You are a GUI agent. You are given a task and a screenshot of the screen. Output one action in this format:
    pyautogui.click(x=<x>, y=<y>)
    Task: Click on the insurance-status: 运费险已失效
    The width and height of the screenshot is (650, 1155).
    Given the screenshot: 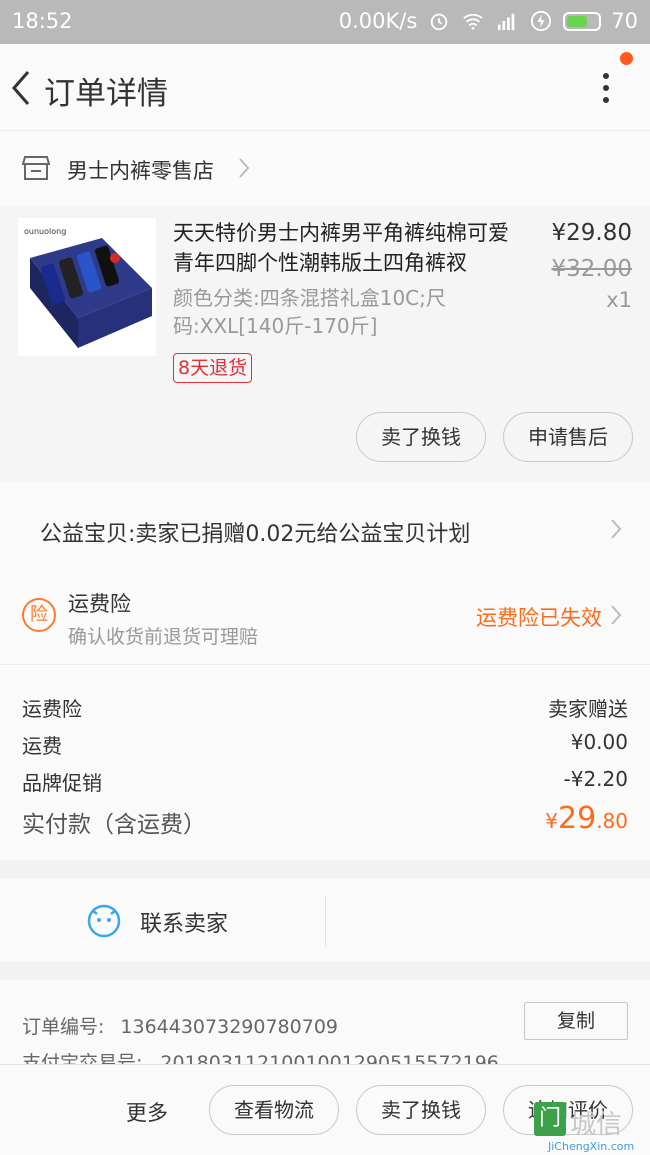 What is the action you would take?
    pyautogui.click(x=539, y=618)
    